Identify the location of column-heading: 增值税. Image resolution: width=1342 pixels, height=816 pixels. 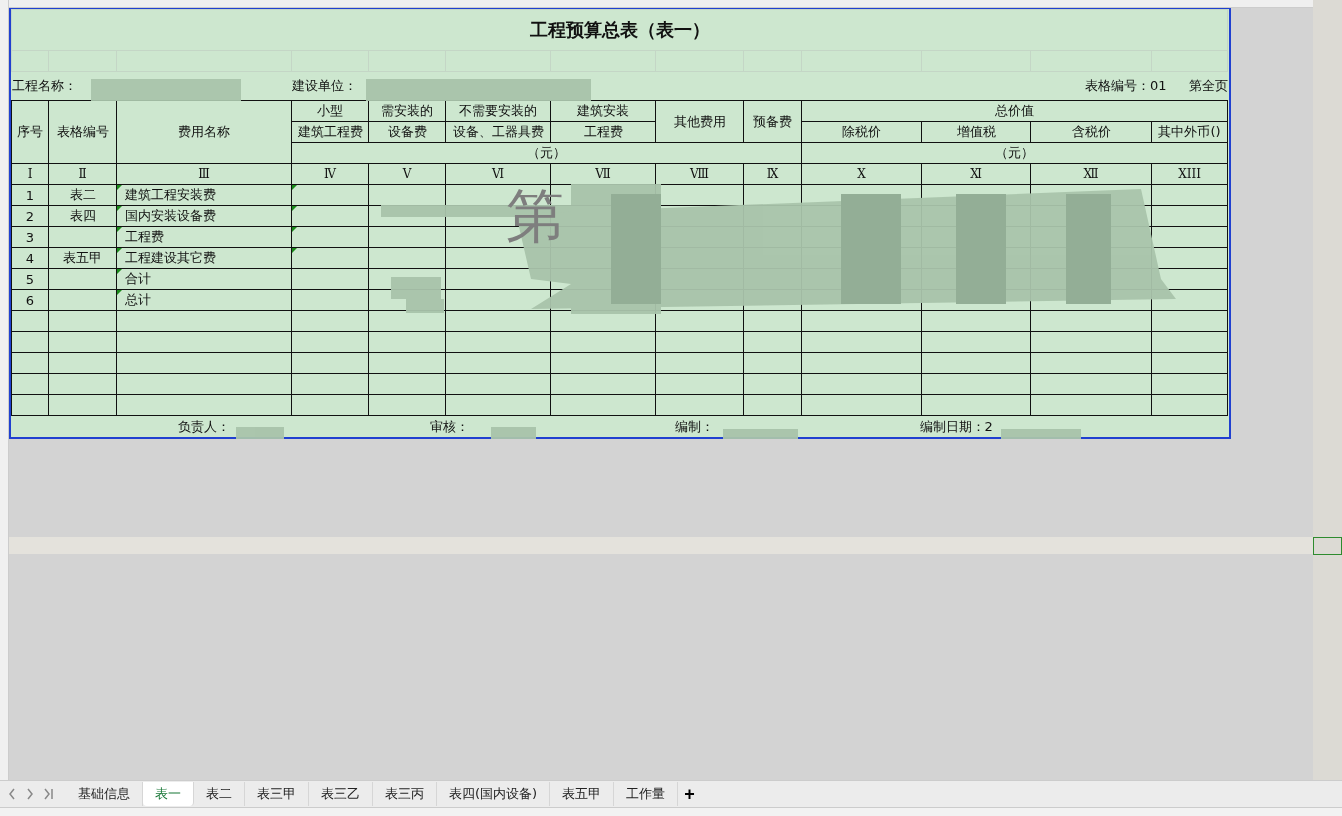
(976, 132).